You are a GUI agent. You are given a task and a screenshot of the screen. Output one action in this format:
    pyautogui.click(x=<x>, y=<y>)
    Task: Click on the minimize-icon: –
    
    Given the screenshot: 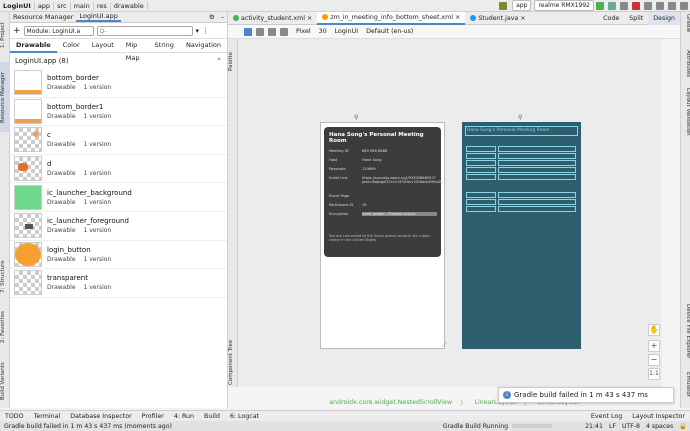 What is the action you would take?
    pyautogui.click(x=222, y=17)
    